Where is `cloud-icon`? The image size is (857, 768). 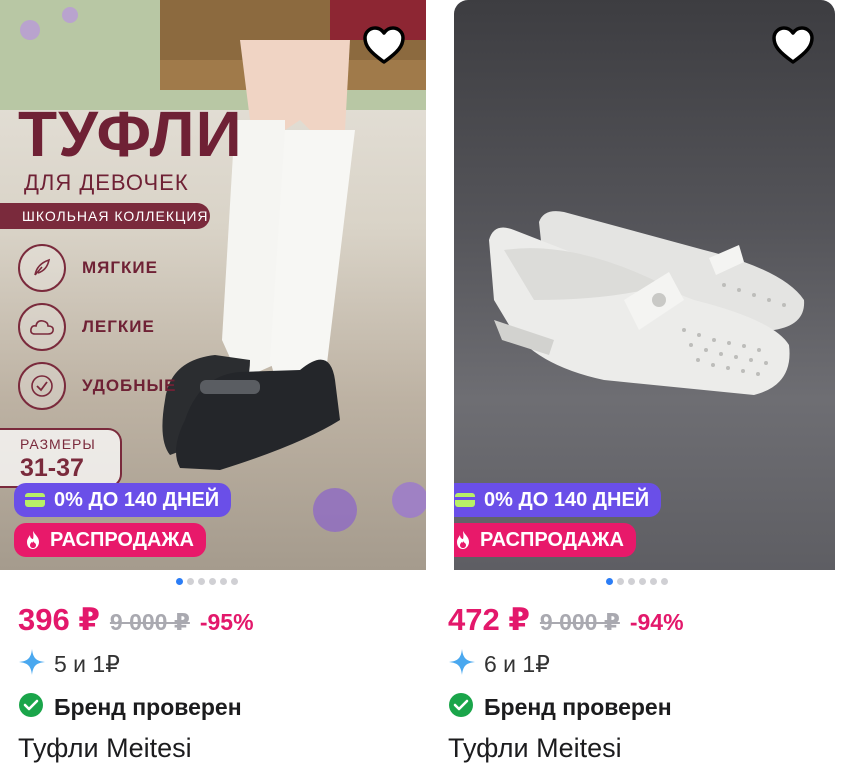
cloud-icon is located at coordinates (42, 327).